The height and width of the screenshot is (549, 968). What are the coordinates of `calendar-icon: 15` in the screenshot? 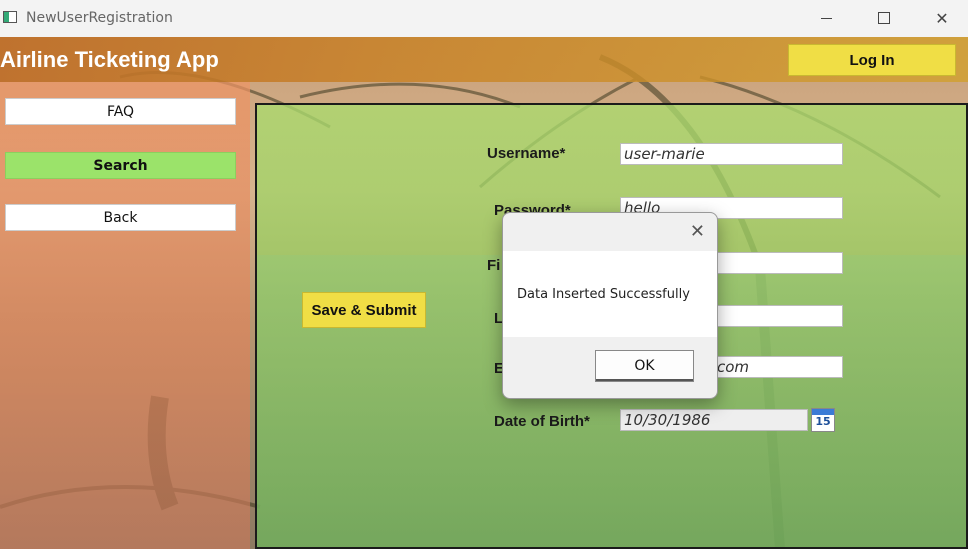 It's located at (823, 420).